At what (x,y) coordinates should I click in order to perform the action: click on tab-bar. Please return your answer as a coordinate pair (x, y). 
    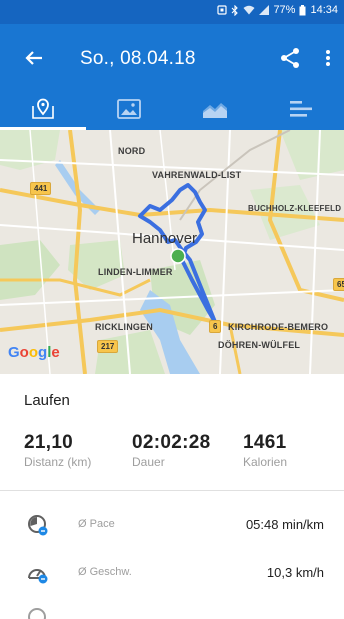
    Looking at the image, I should click on (172, 111).